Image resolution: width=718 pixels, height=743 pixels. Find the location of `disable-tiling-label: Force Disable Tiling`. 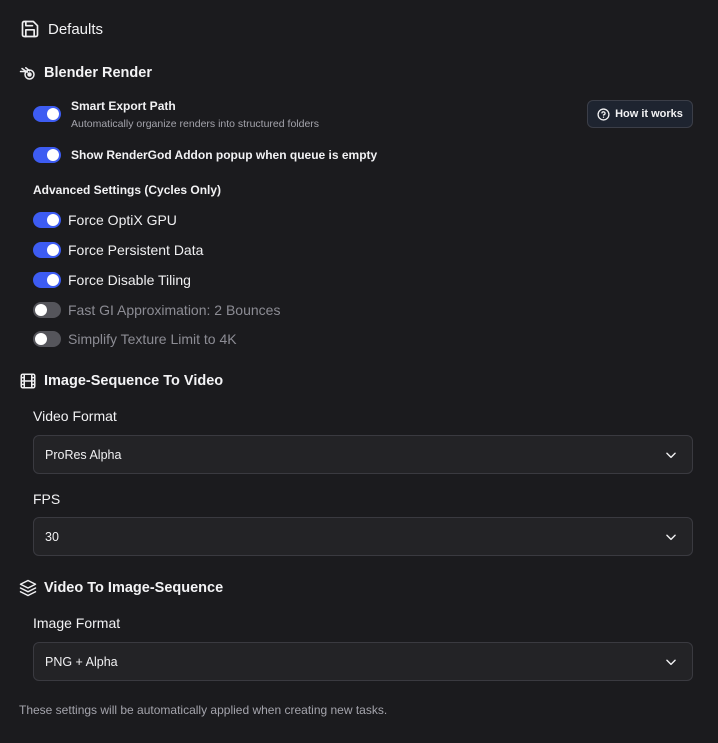

disable-tiling-label: Force Disable Tiling is located at coordinates (129, 280).